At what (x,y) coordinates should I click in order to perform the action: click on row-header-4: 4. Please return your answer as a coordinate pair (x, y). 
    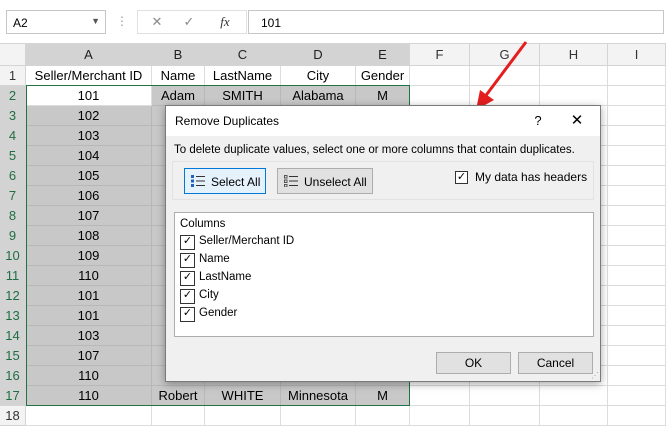
    Looking at the image, I should click on (13, 136).